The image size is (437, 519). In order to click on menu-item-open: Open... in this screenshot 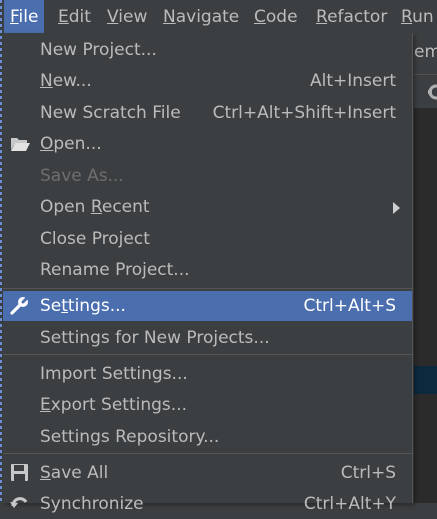, I will do `click(207, 144)`.